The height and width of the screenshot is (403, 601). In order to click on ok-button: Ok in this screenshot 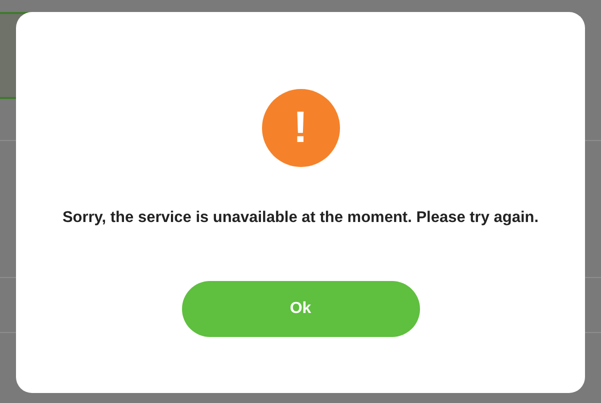, I will do `click(301, 309)`.